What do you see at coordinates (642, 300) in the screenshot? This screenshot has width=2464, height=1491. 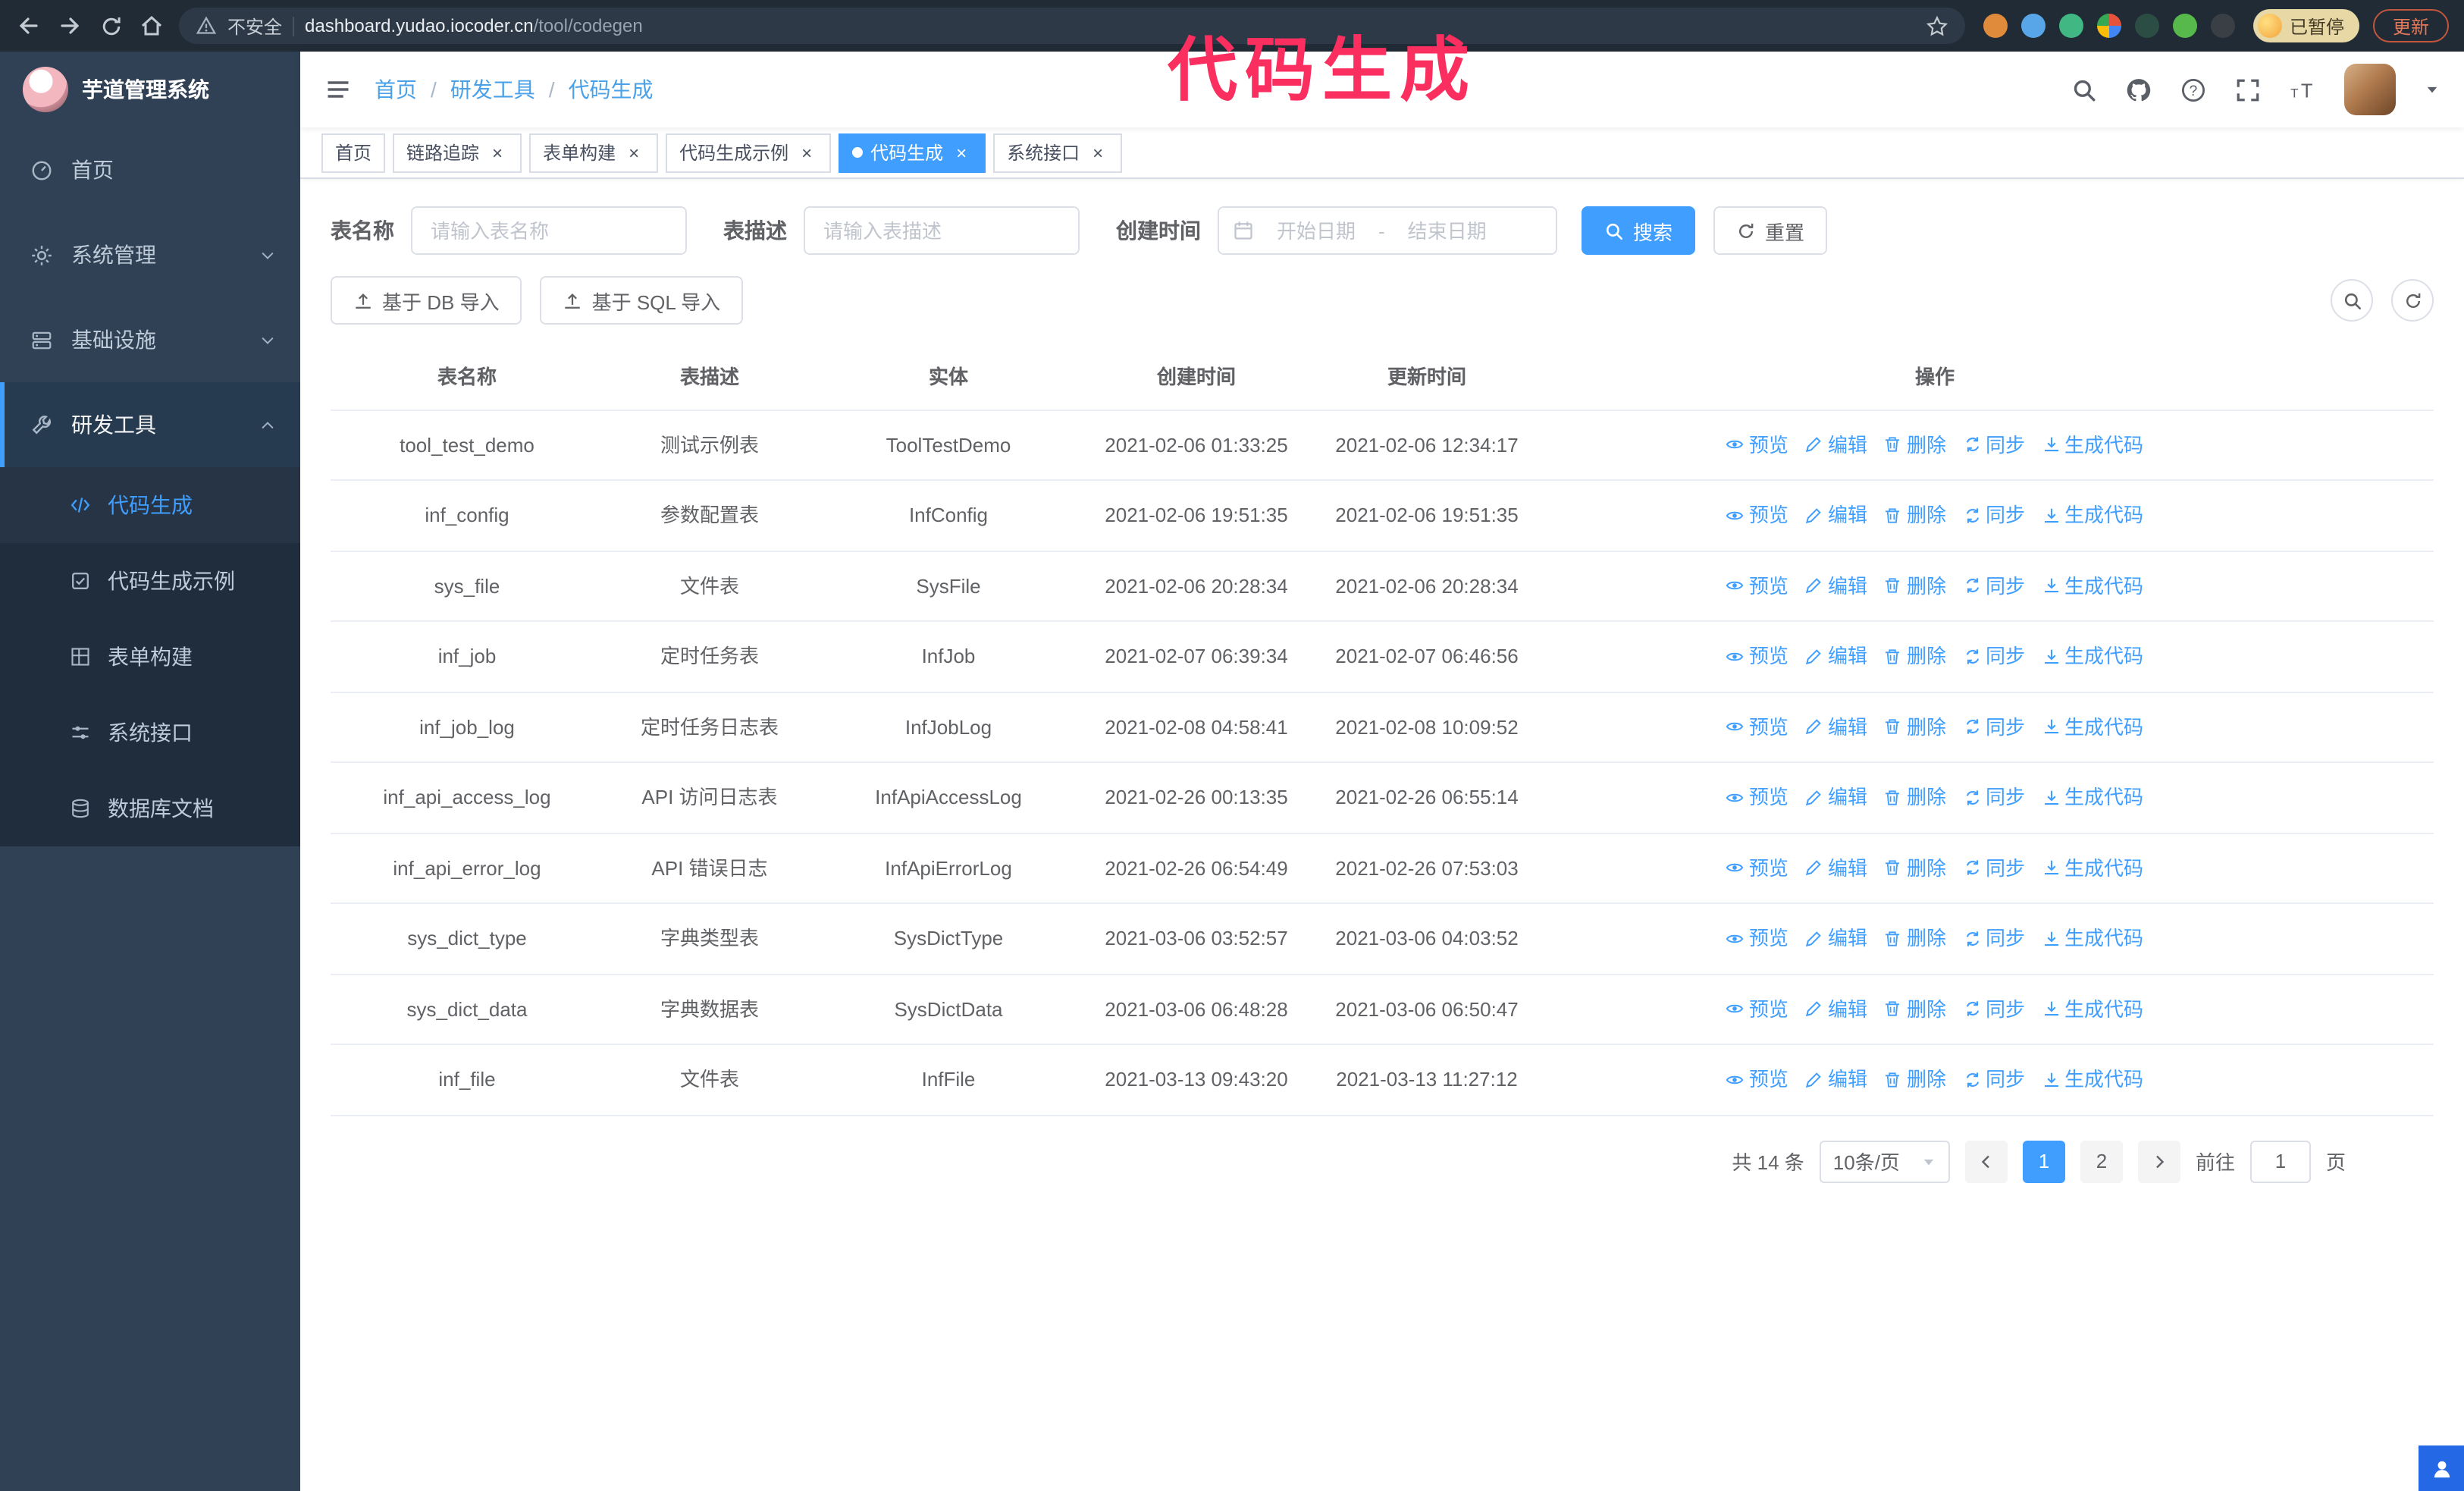 I see `import-sql-button: 基于 SQL 导入` at bounding box center [642, 300].